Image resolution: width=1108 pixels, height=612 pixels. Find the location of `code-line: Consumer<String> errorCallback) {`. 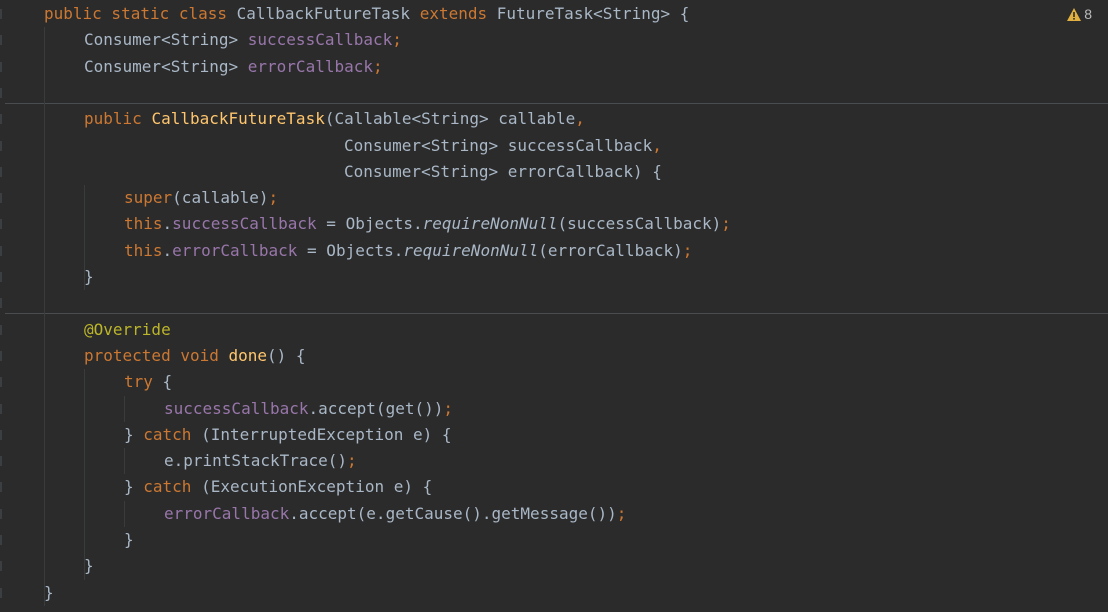

code-line: Consumer<String> errorCallback) { is located at coordinates (503, 172).